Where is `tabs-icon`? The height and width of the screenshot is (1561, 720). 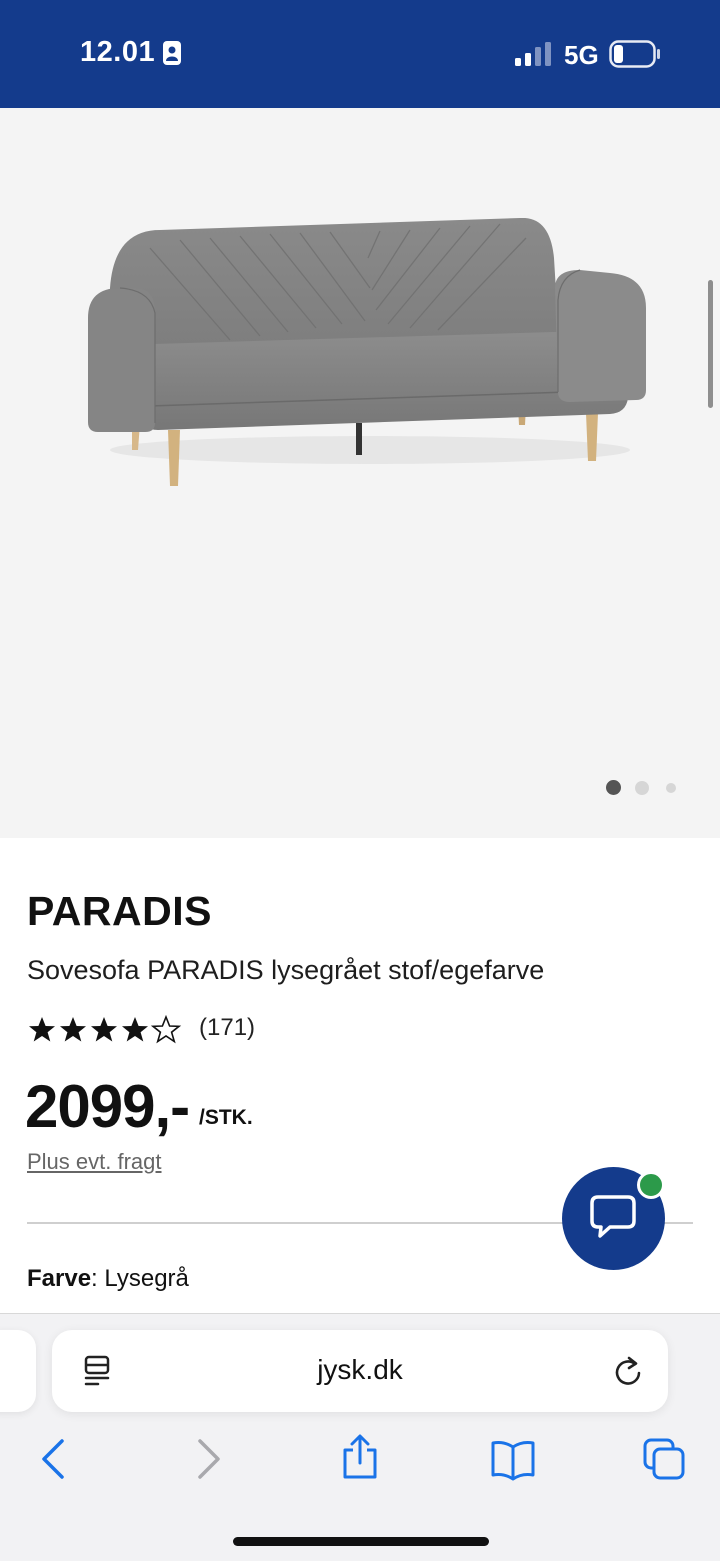 tabs-icon is located at coordinates (664, 1459).